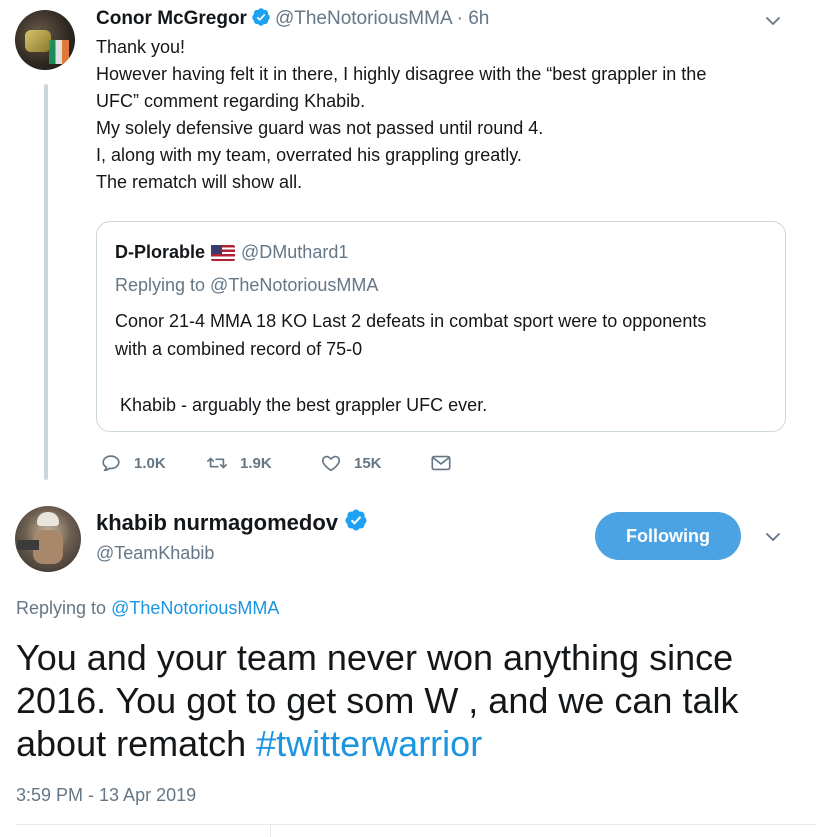  Describe the element at coordinates (150, 463) in the screenshot. I see `reply-count: 1.0K` at that location.